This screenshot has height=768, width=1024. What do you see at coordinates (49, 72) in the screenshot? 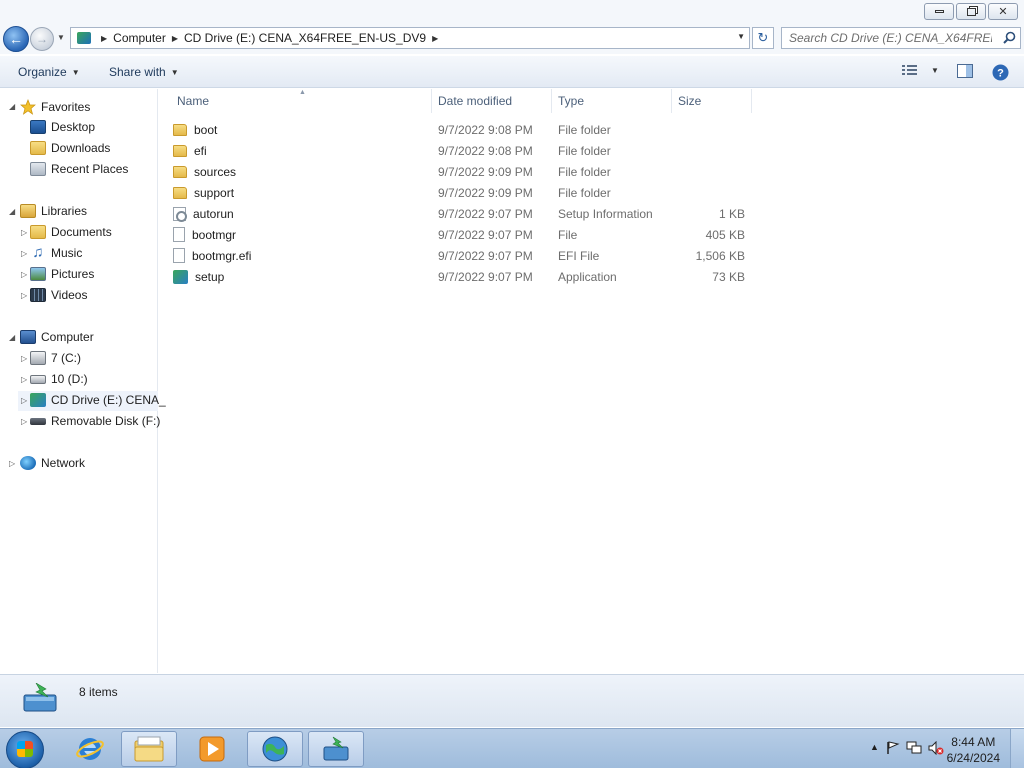
I see `organize-button: Organize ▼` at bounding box center [49, 72].